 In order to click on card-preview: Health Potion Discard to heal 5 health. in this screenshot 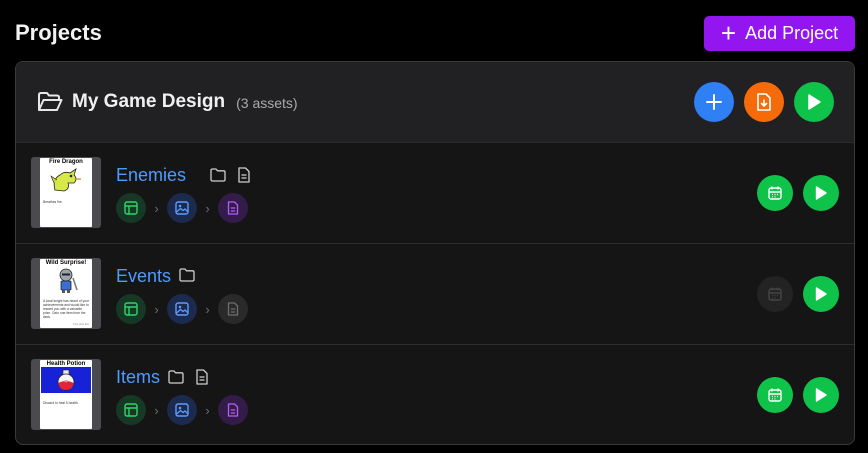, I will do `click(66, 394)`.